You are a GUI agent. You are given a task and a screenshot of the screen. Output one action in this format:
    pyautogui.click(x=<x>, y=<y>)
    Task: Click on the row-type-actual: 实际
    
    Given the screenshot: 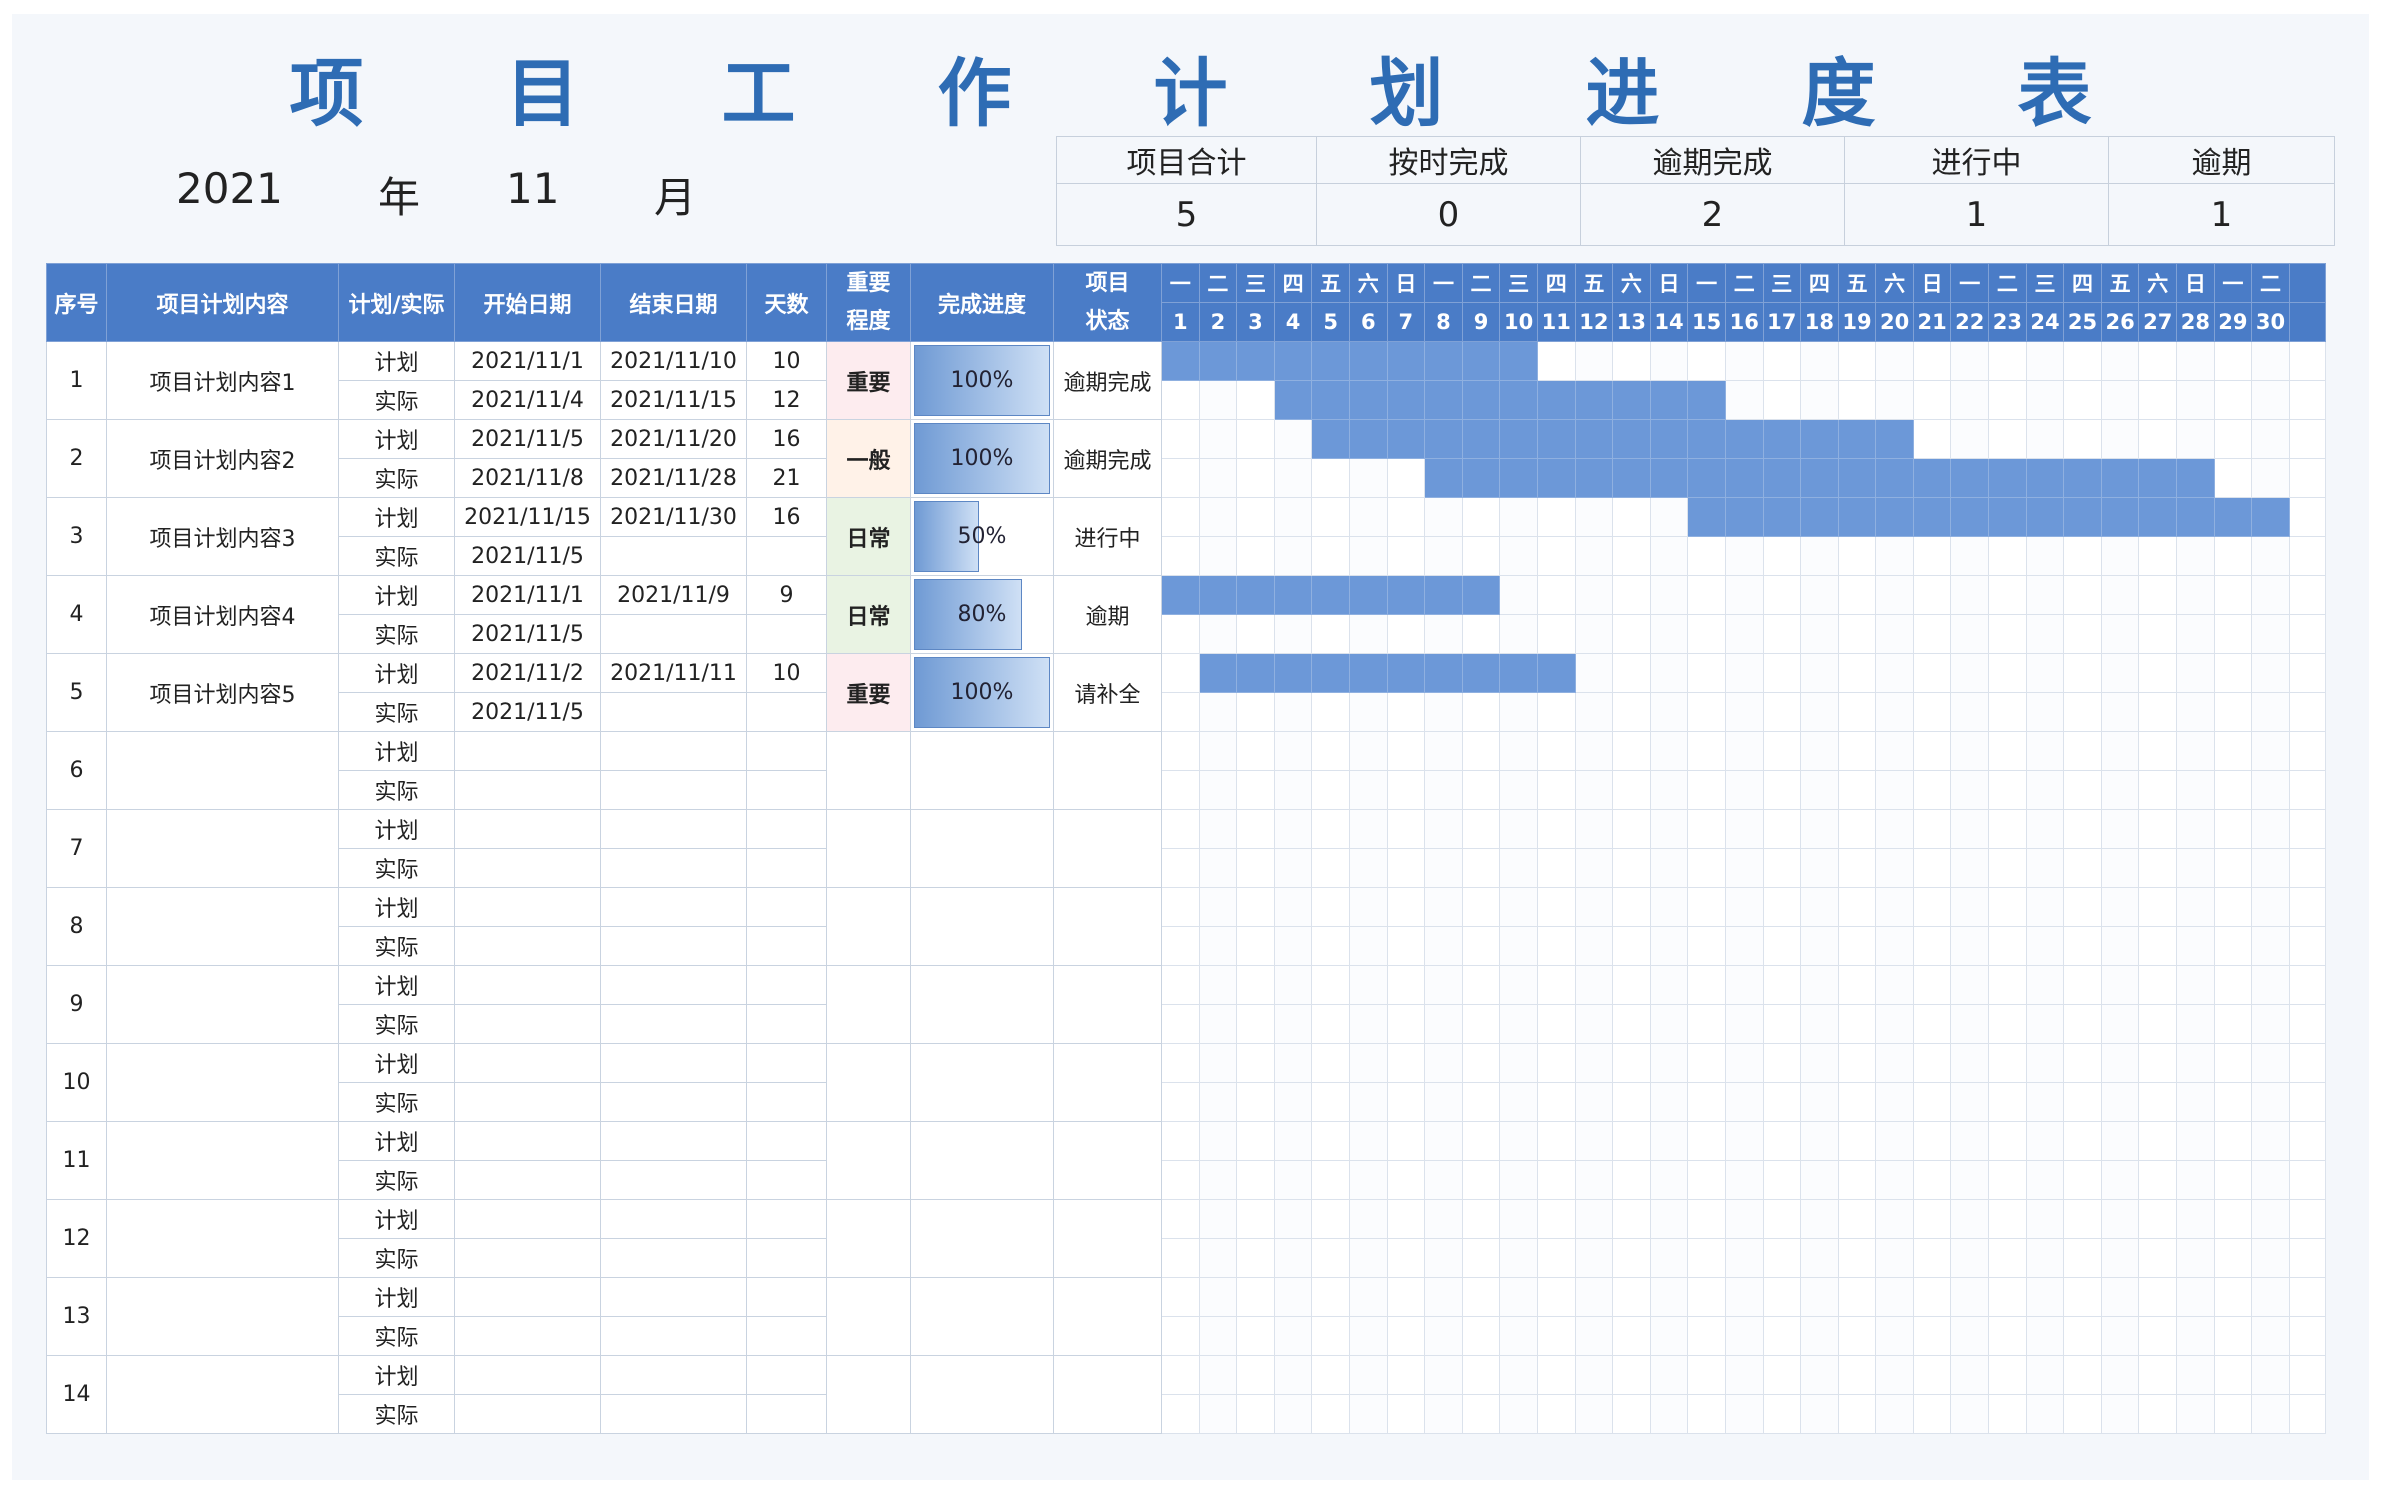 What is the action you would take?
    pyautogui.click(x=396, y=1180)
    